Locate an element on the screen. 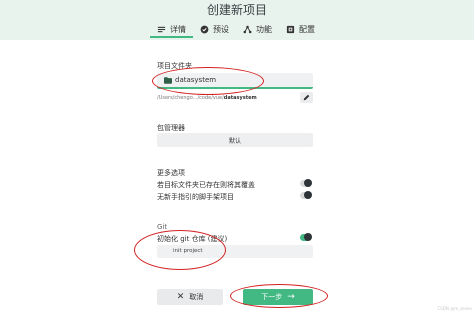  overwrite-label: 若目标文件夹已存在则将其覆盖 is located at coordinates (206, 185).